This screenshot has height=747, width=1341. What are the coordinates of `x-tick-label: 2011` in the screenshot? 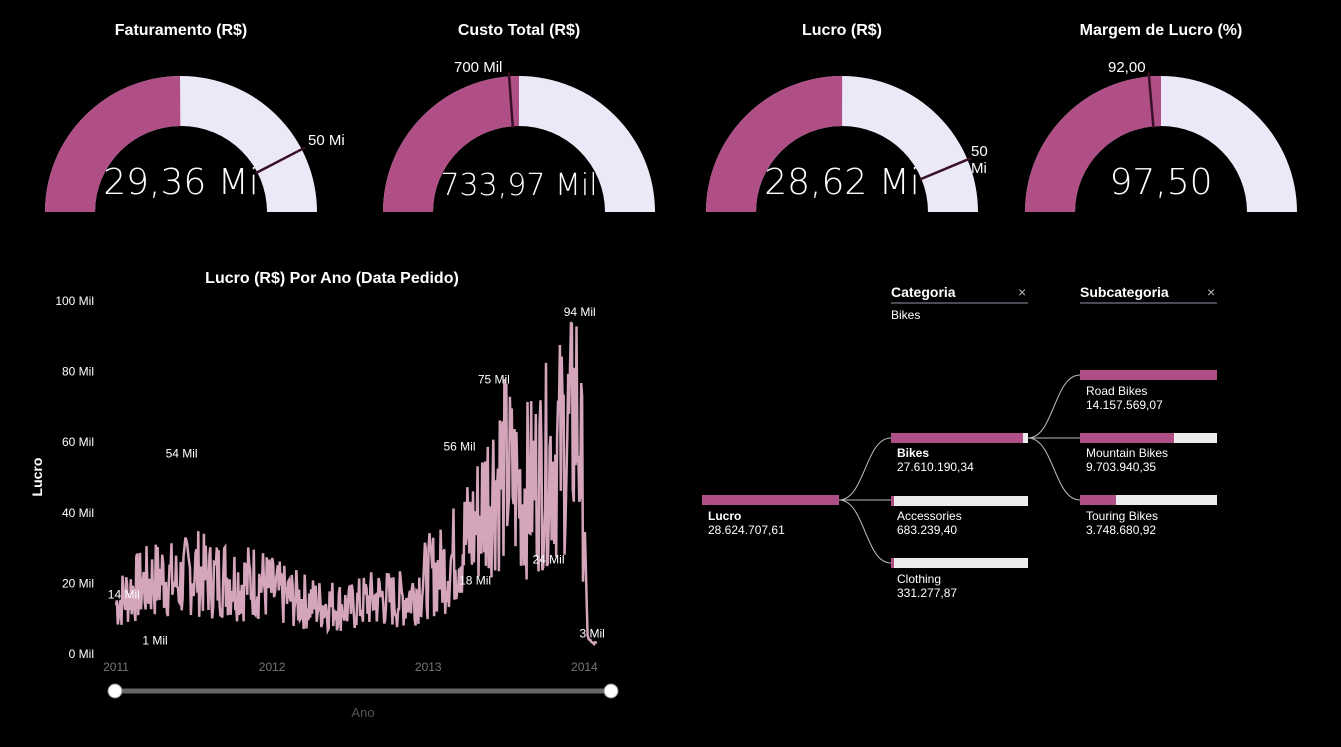 It's located at (116, 667).